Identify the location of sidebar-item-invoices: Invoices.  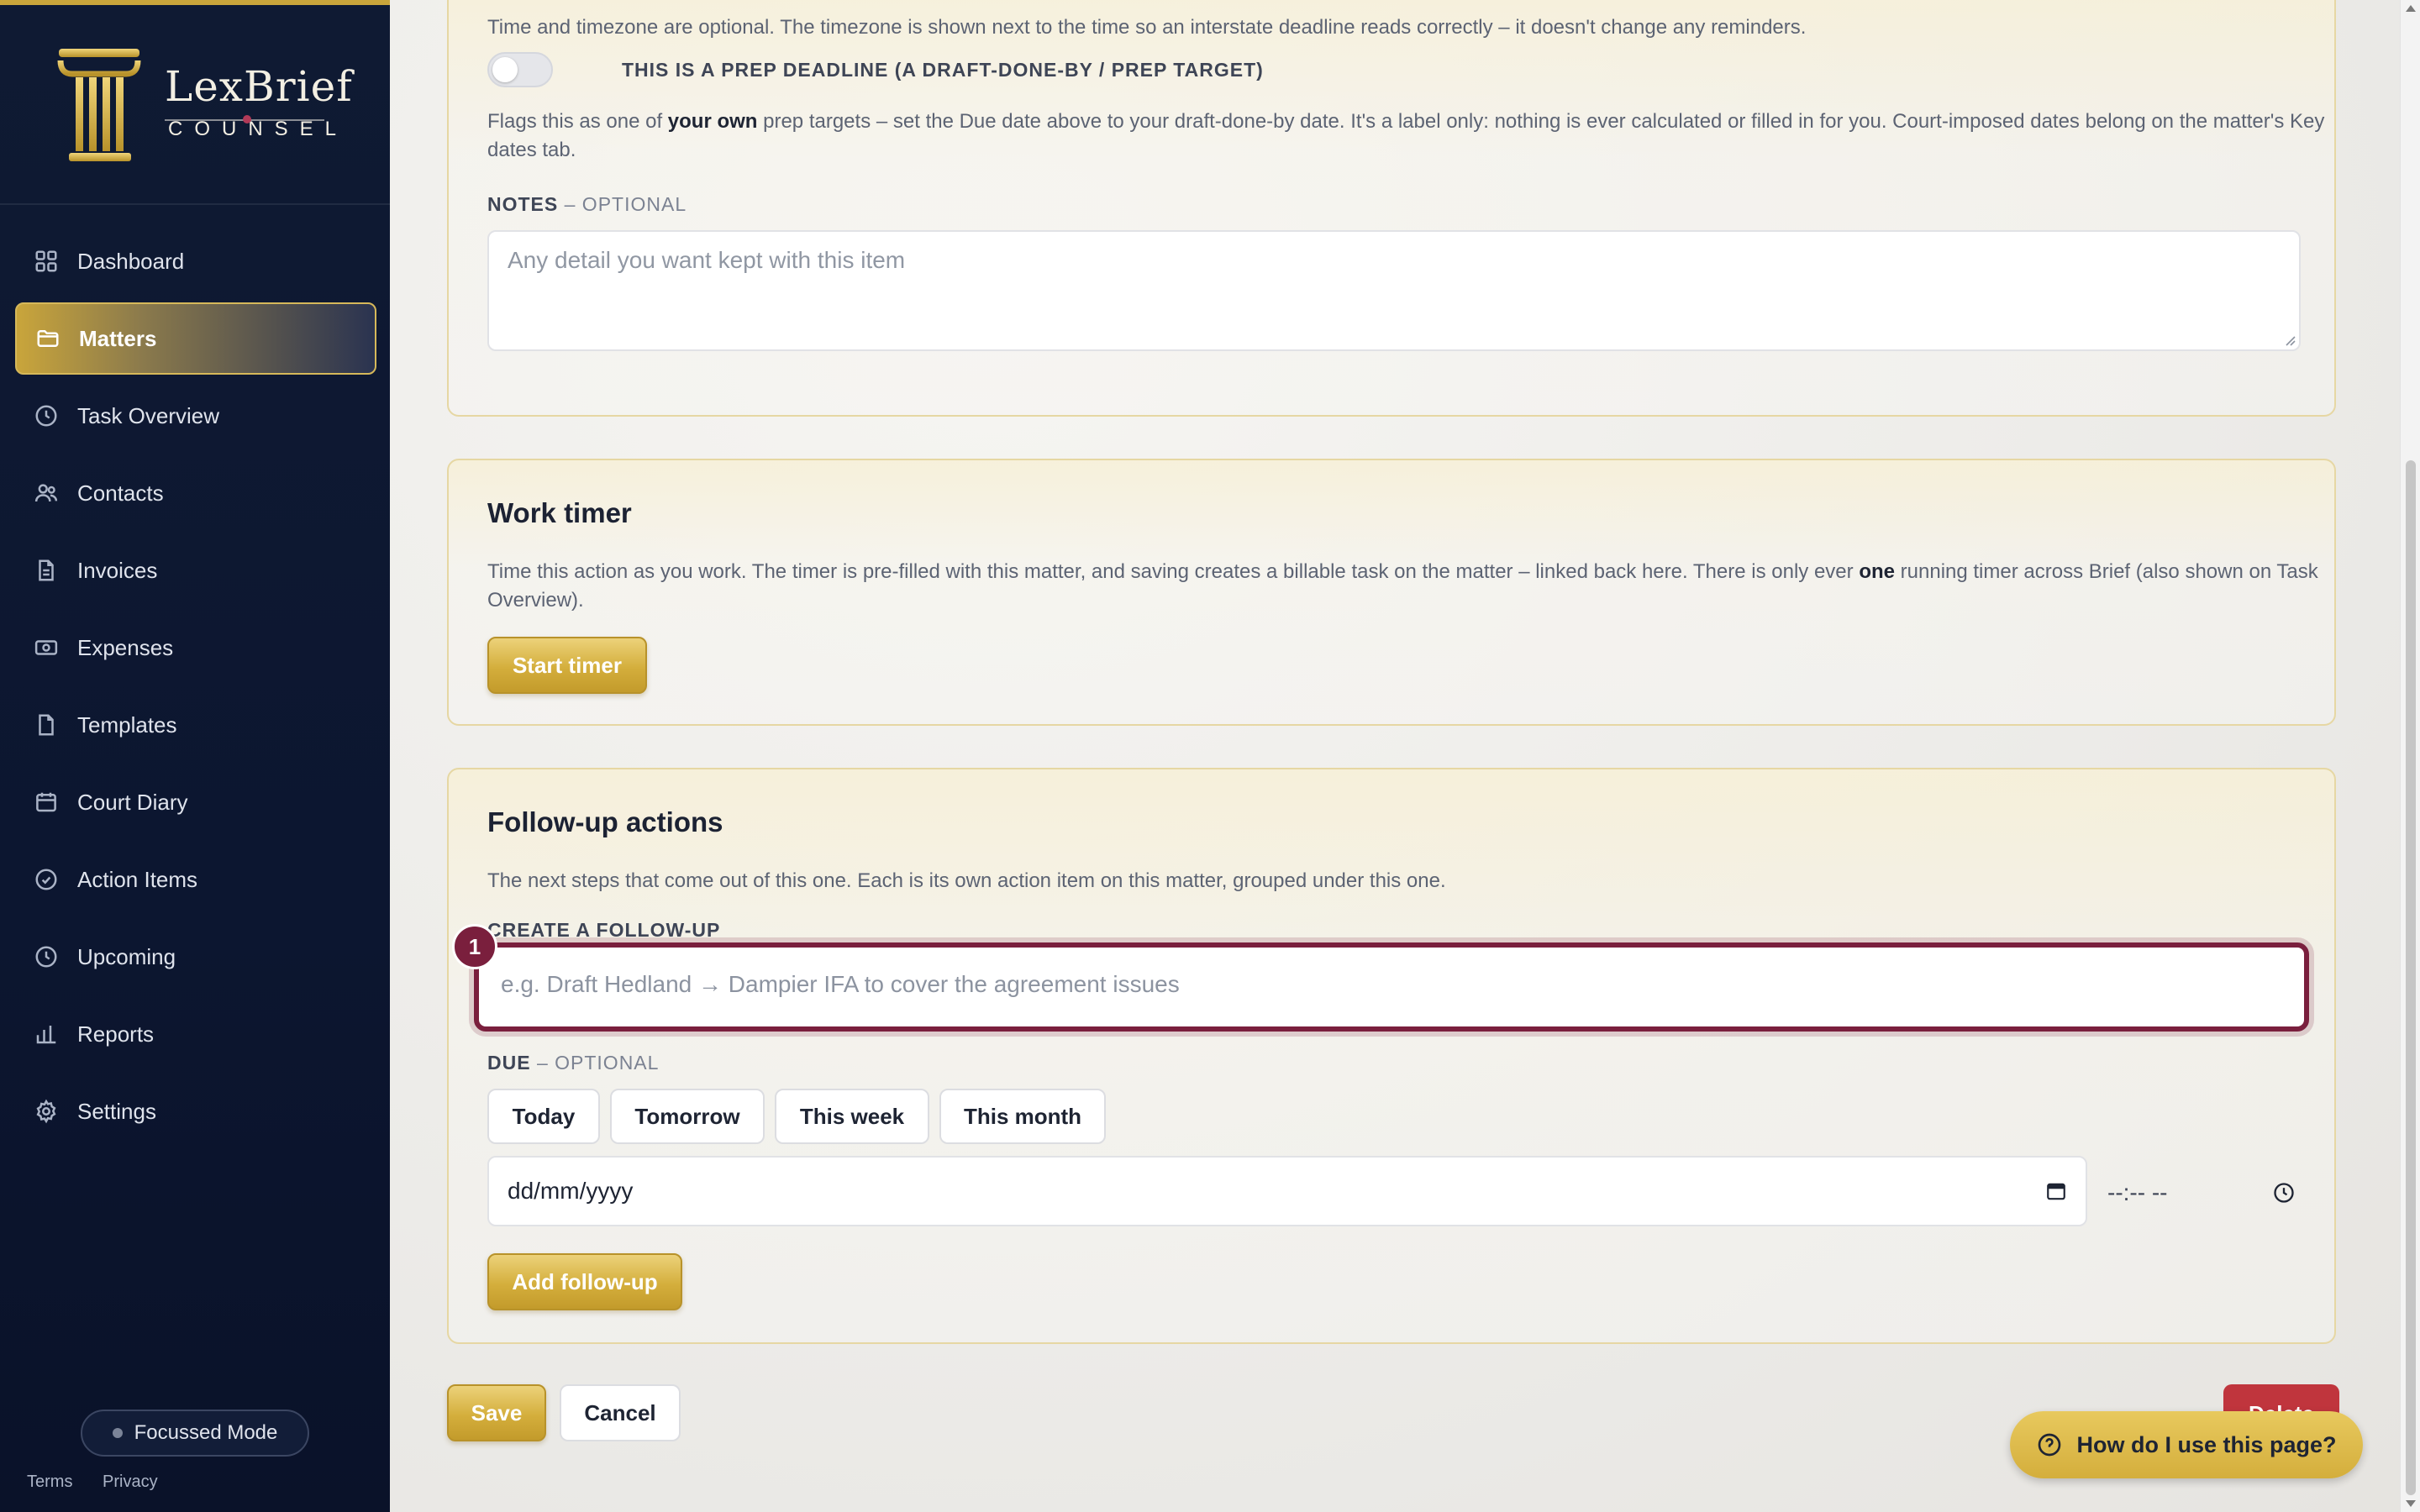
(195, 570).